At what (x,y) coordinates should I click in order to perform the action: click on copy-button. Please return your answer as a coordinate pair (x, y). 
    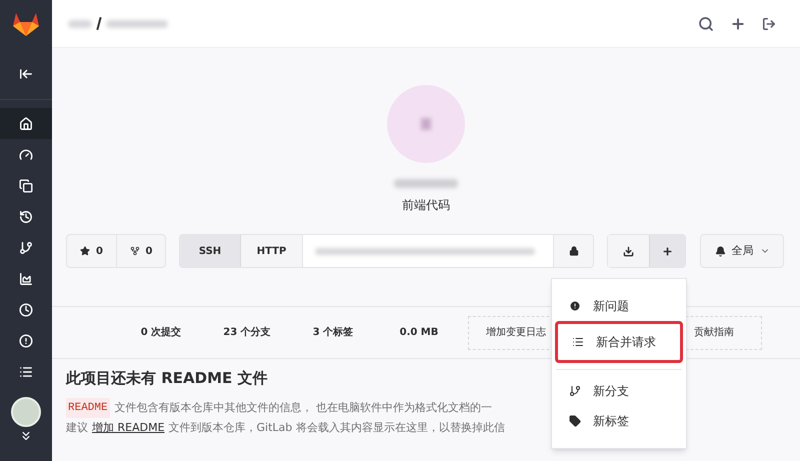
    Looking at the image, I should click on (573, 251).